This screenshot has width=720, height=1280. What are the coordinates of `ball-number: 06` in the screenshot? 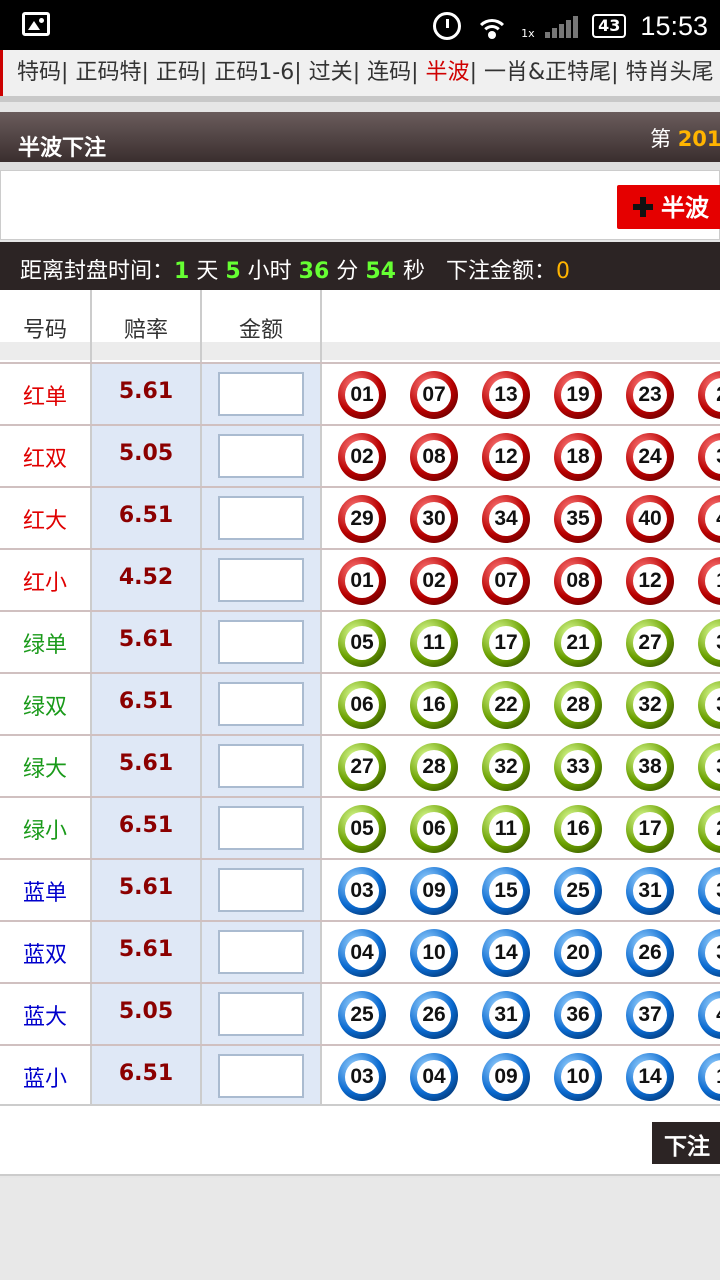 It's located at (434, 829).